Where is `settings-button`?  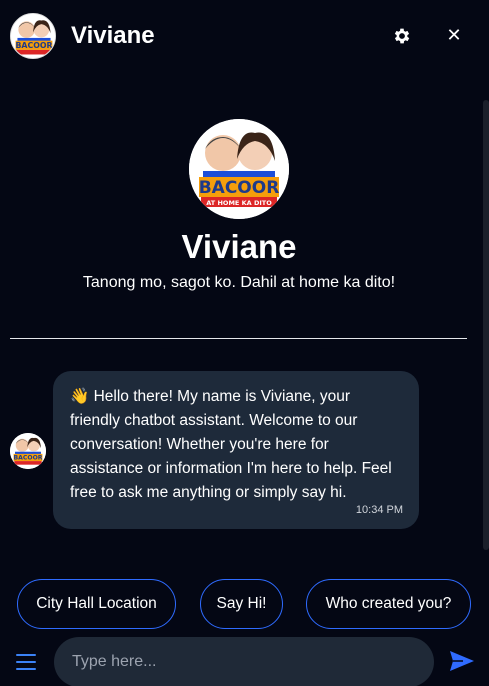
settings-button is located at coordinates (402, 36).